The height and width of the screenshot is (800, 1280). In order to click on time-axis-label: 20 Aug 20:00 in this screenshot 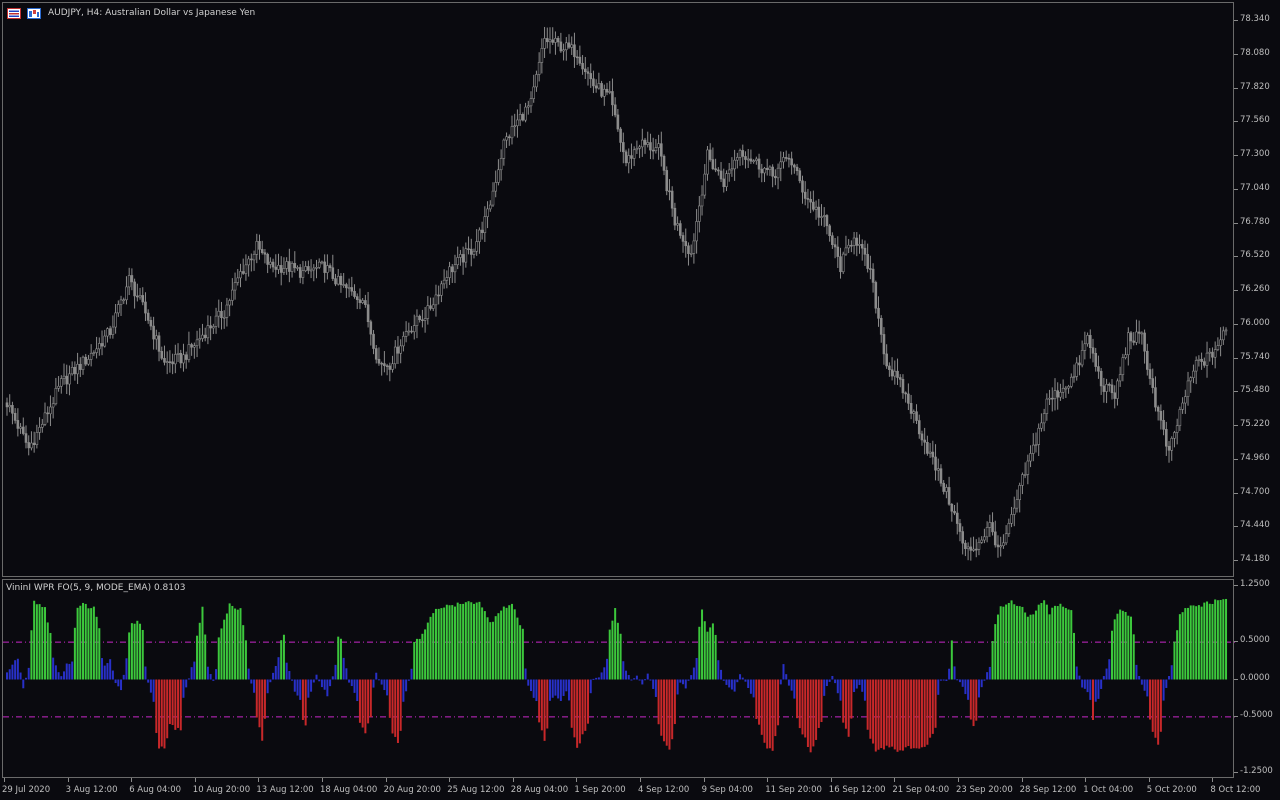, I will do `click(412, 790)`.